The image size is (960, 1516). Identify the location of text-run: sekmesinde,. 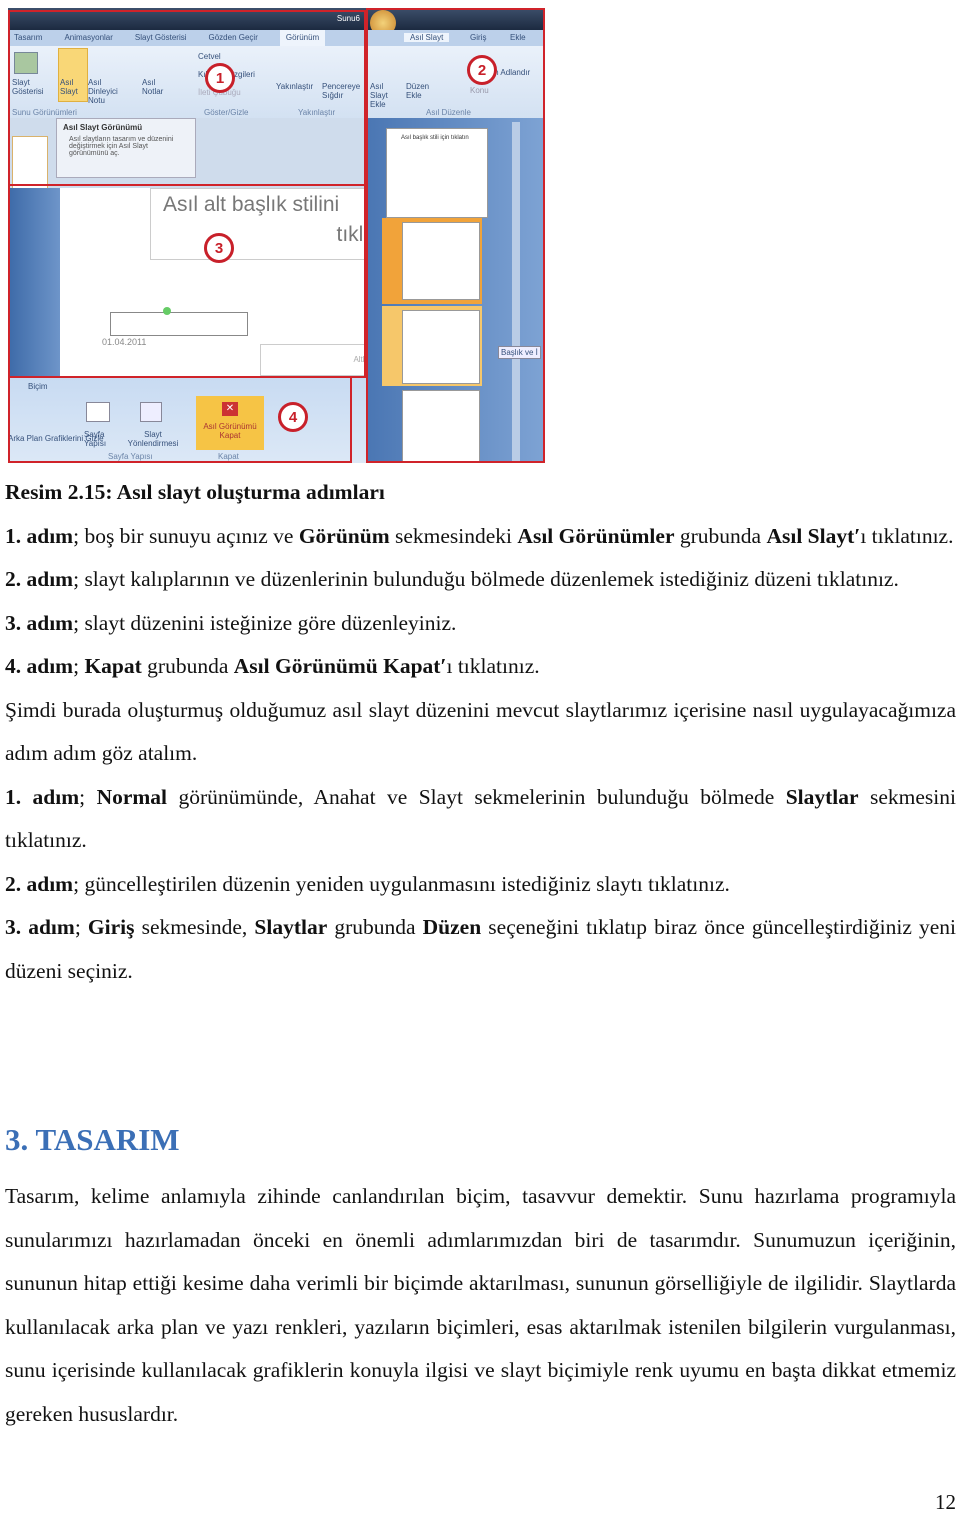
(194, 927).